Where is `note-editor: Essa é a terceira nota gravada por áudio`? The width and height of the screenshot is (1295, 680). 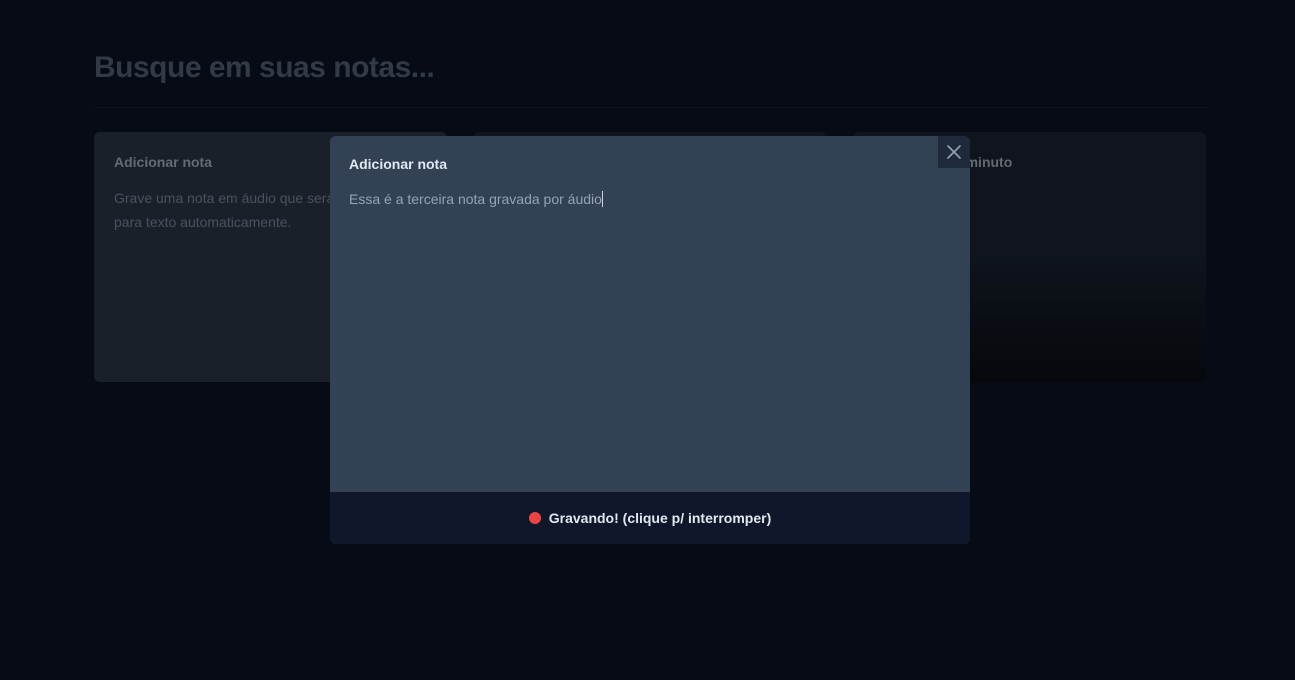 note-editor: Essa é a terceira nota gravada por áudio is located at coordinates (650, 199).